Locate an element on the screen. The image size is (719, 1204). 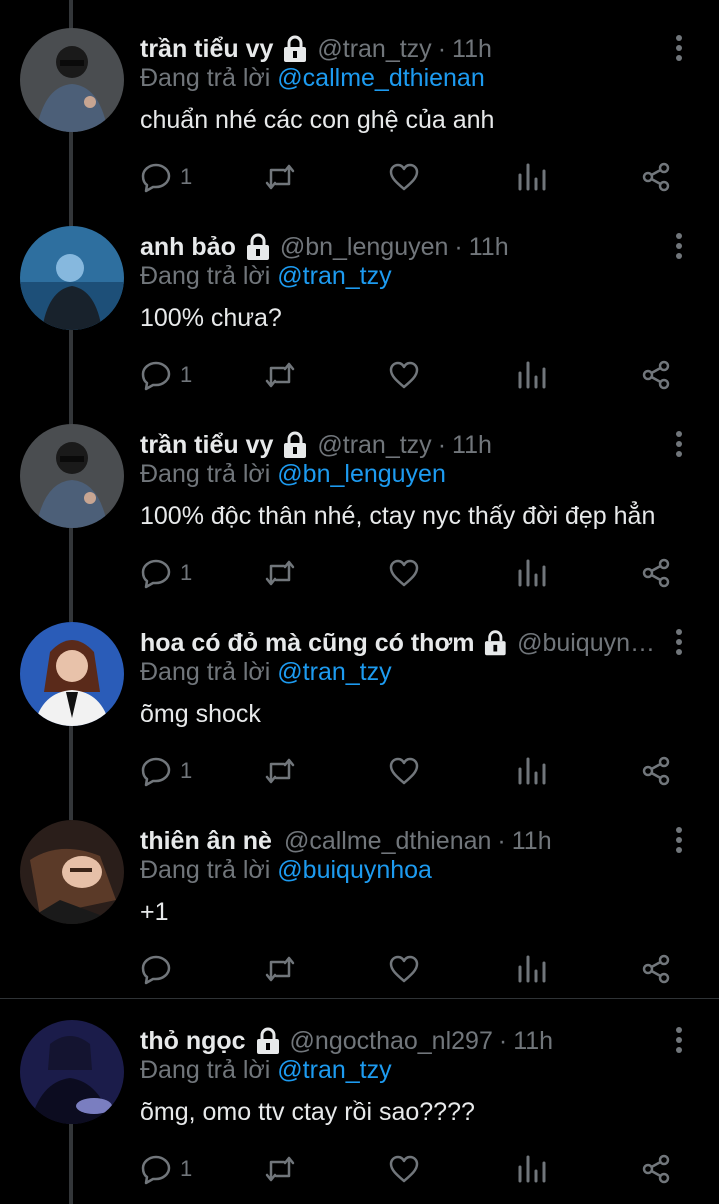
display-name: hoa có đỏ mà cũng có thơm is located at coordinates (307, 643).